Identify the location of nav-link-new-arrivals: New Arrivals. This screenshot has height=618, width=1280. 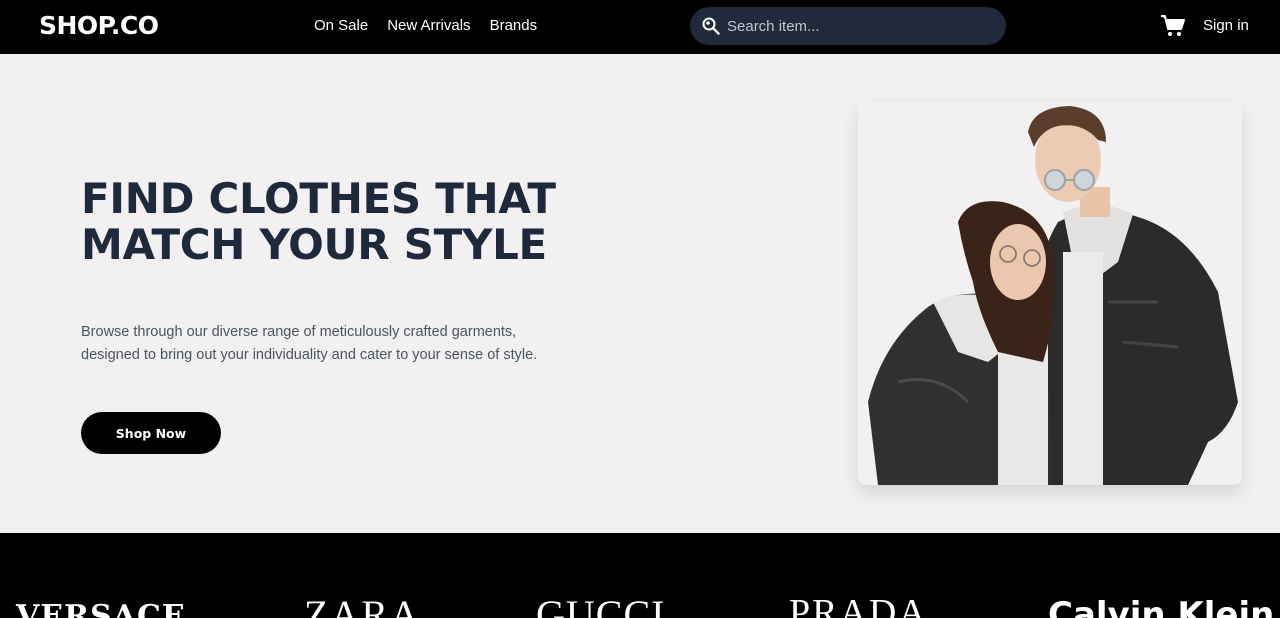
(428, 25).